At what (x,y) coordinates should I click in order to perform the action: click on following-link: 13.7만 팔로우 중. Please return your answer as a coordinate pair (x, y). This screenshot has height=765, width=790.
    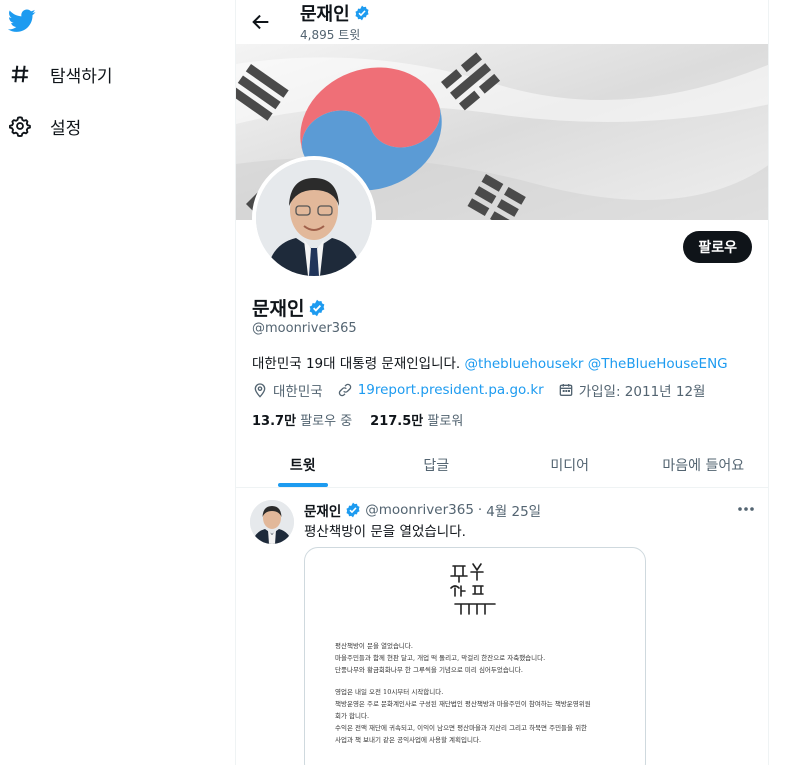
    Looking at the image, I should click on (302, 419).